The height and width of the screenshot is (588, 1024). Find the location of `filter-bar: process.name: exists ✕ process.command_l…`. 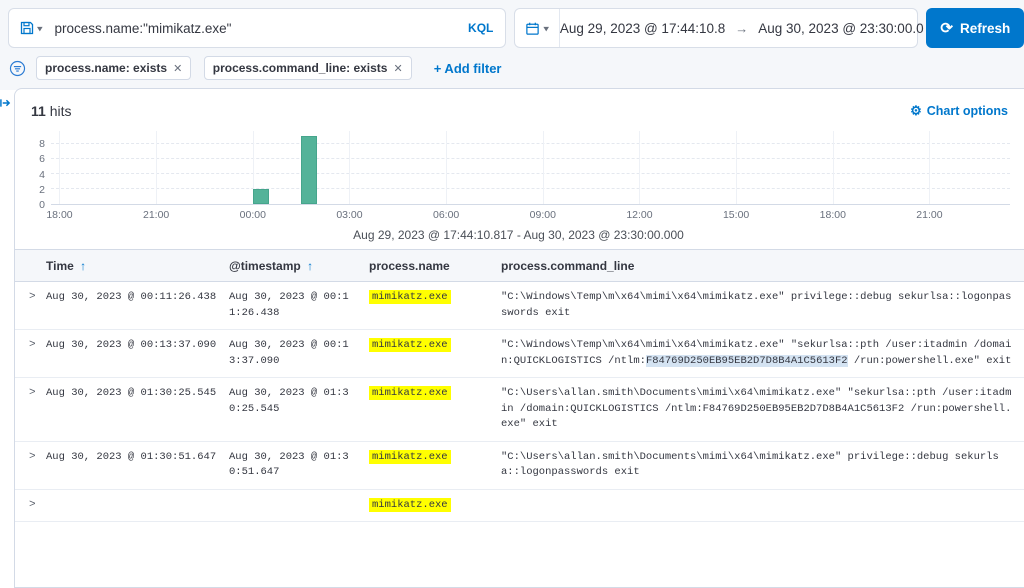

filter-bar: process.name: exists ✕ process.command_l… is located at coordinates (512, 72).